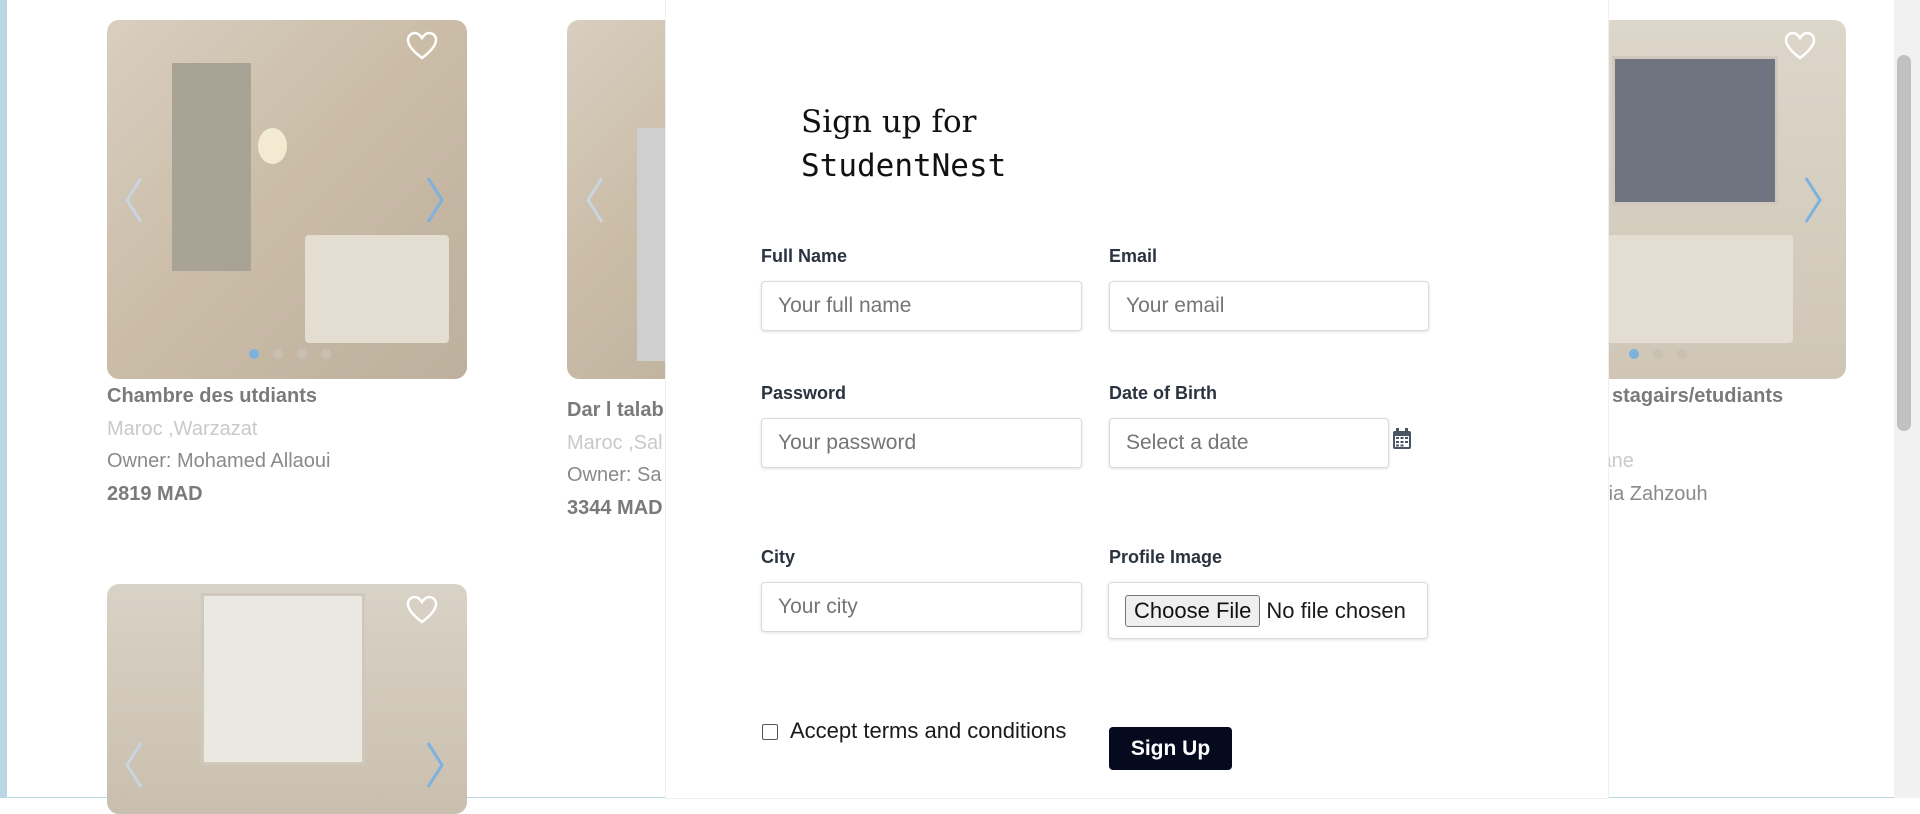  I want to click on dob-label: Date of Birth, so click(1163, 393).